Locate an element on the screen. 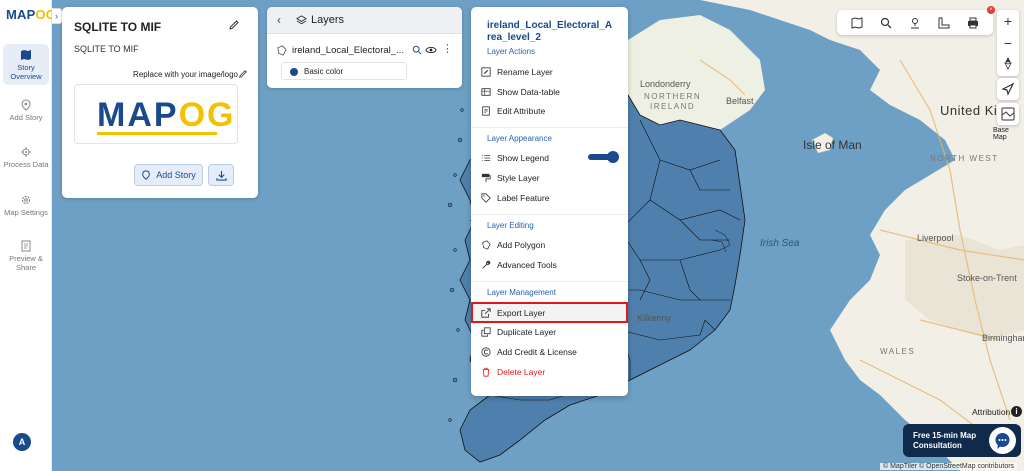 The height and width of the screenshot is (471, 1024). map-label-londonderry: Londonderry is located at coordinates (665, 84).